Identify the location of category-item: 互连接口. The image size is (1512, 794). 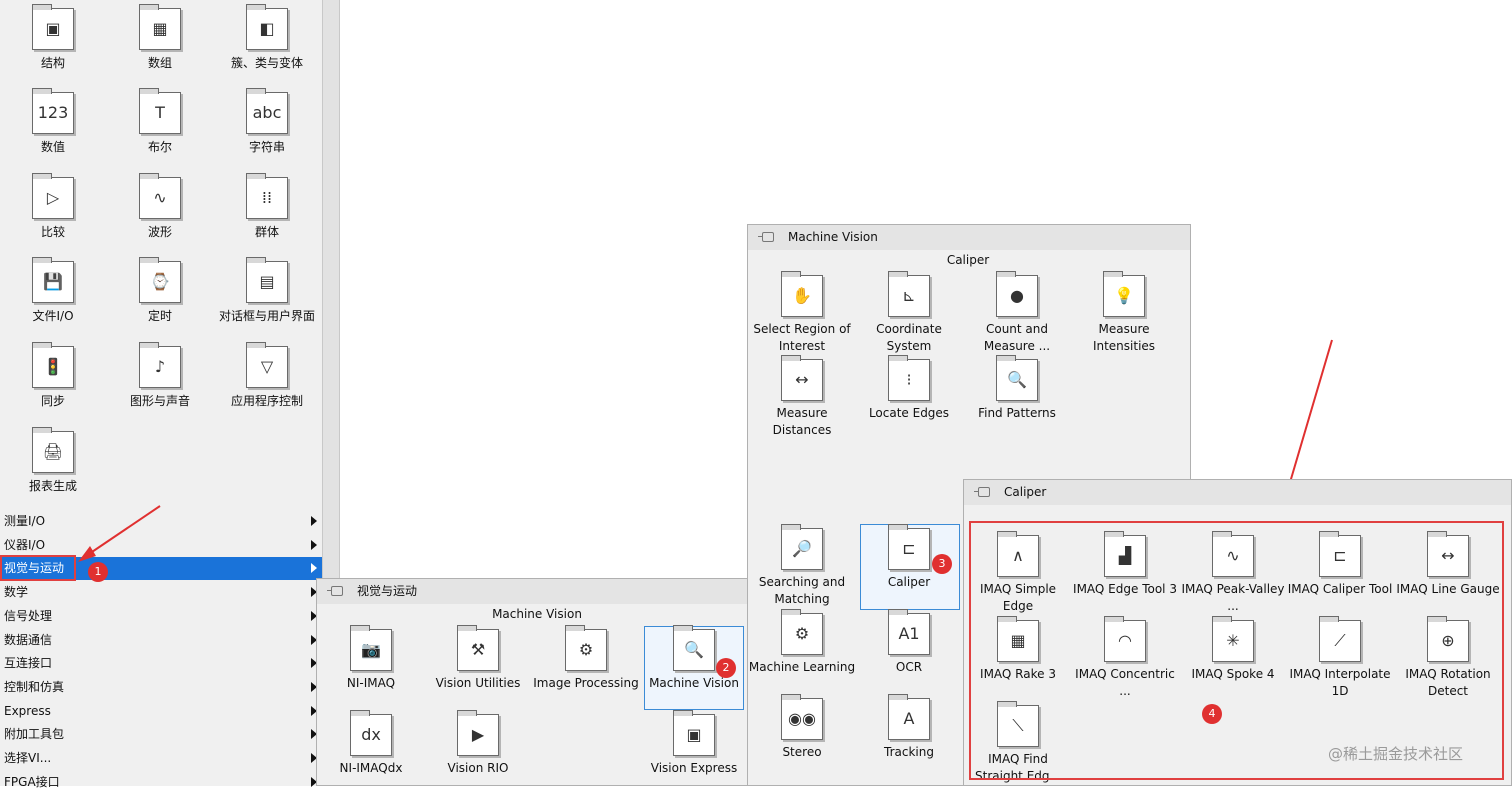
(161, 663).